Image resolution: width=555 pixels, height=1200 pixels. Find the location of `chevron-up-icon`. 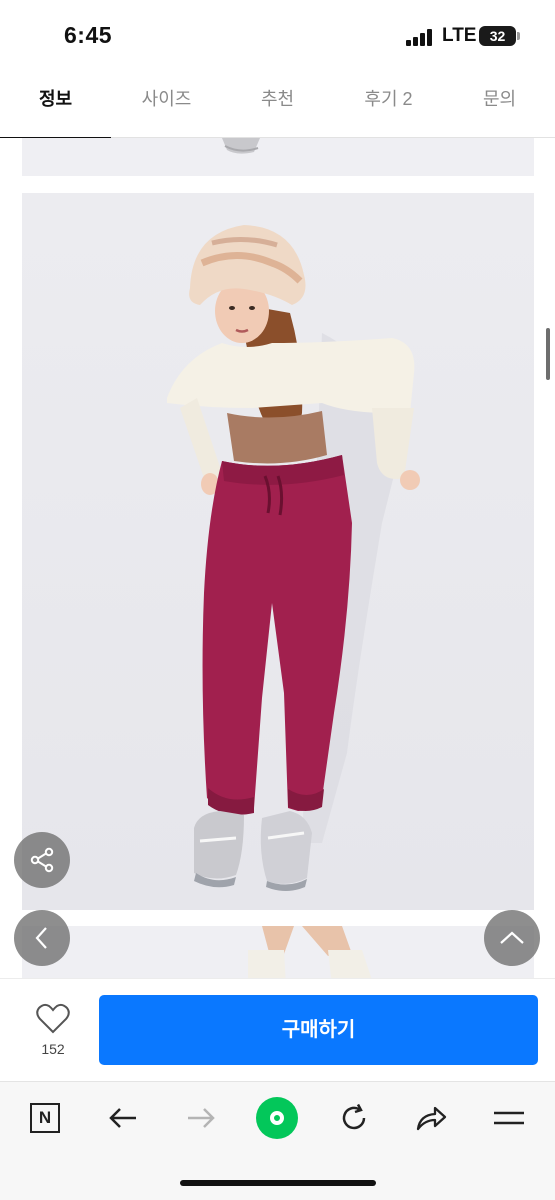

chevron-up-icon is located at coordinates (512, 937).